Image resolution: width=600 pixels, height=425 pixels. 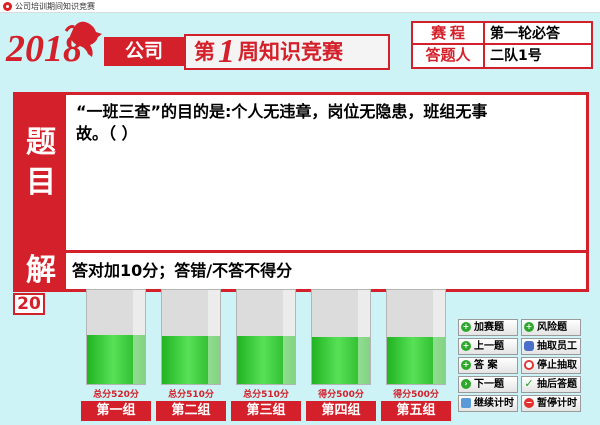 What do you see at coordinates (182, 270) in the screenshot?
I see `answer-text: 答对加10分；答错/不答不得分` at bounding box center [182, 270].